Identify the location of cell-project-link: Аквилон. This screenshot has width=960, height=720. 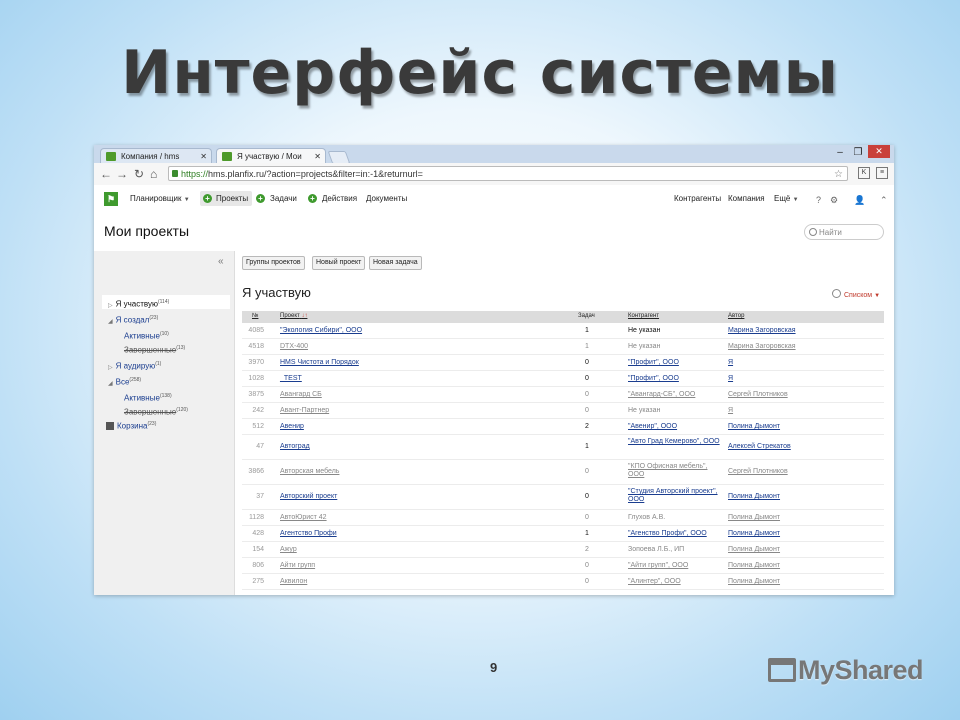
(293, 582).